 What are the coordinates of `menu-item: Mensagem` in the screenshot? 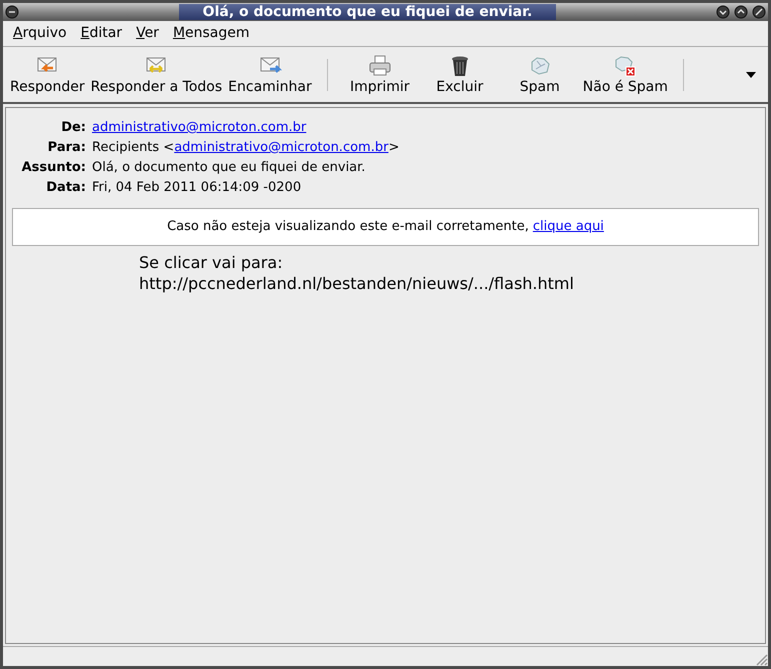 It's located at (211, 33).